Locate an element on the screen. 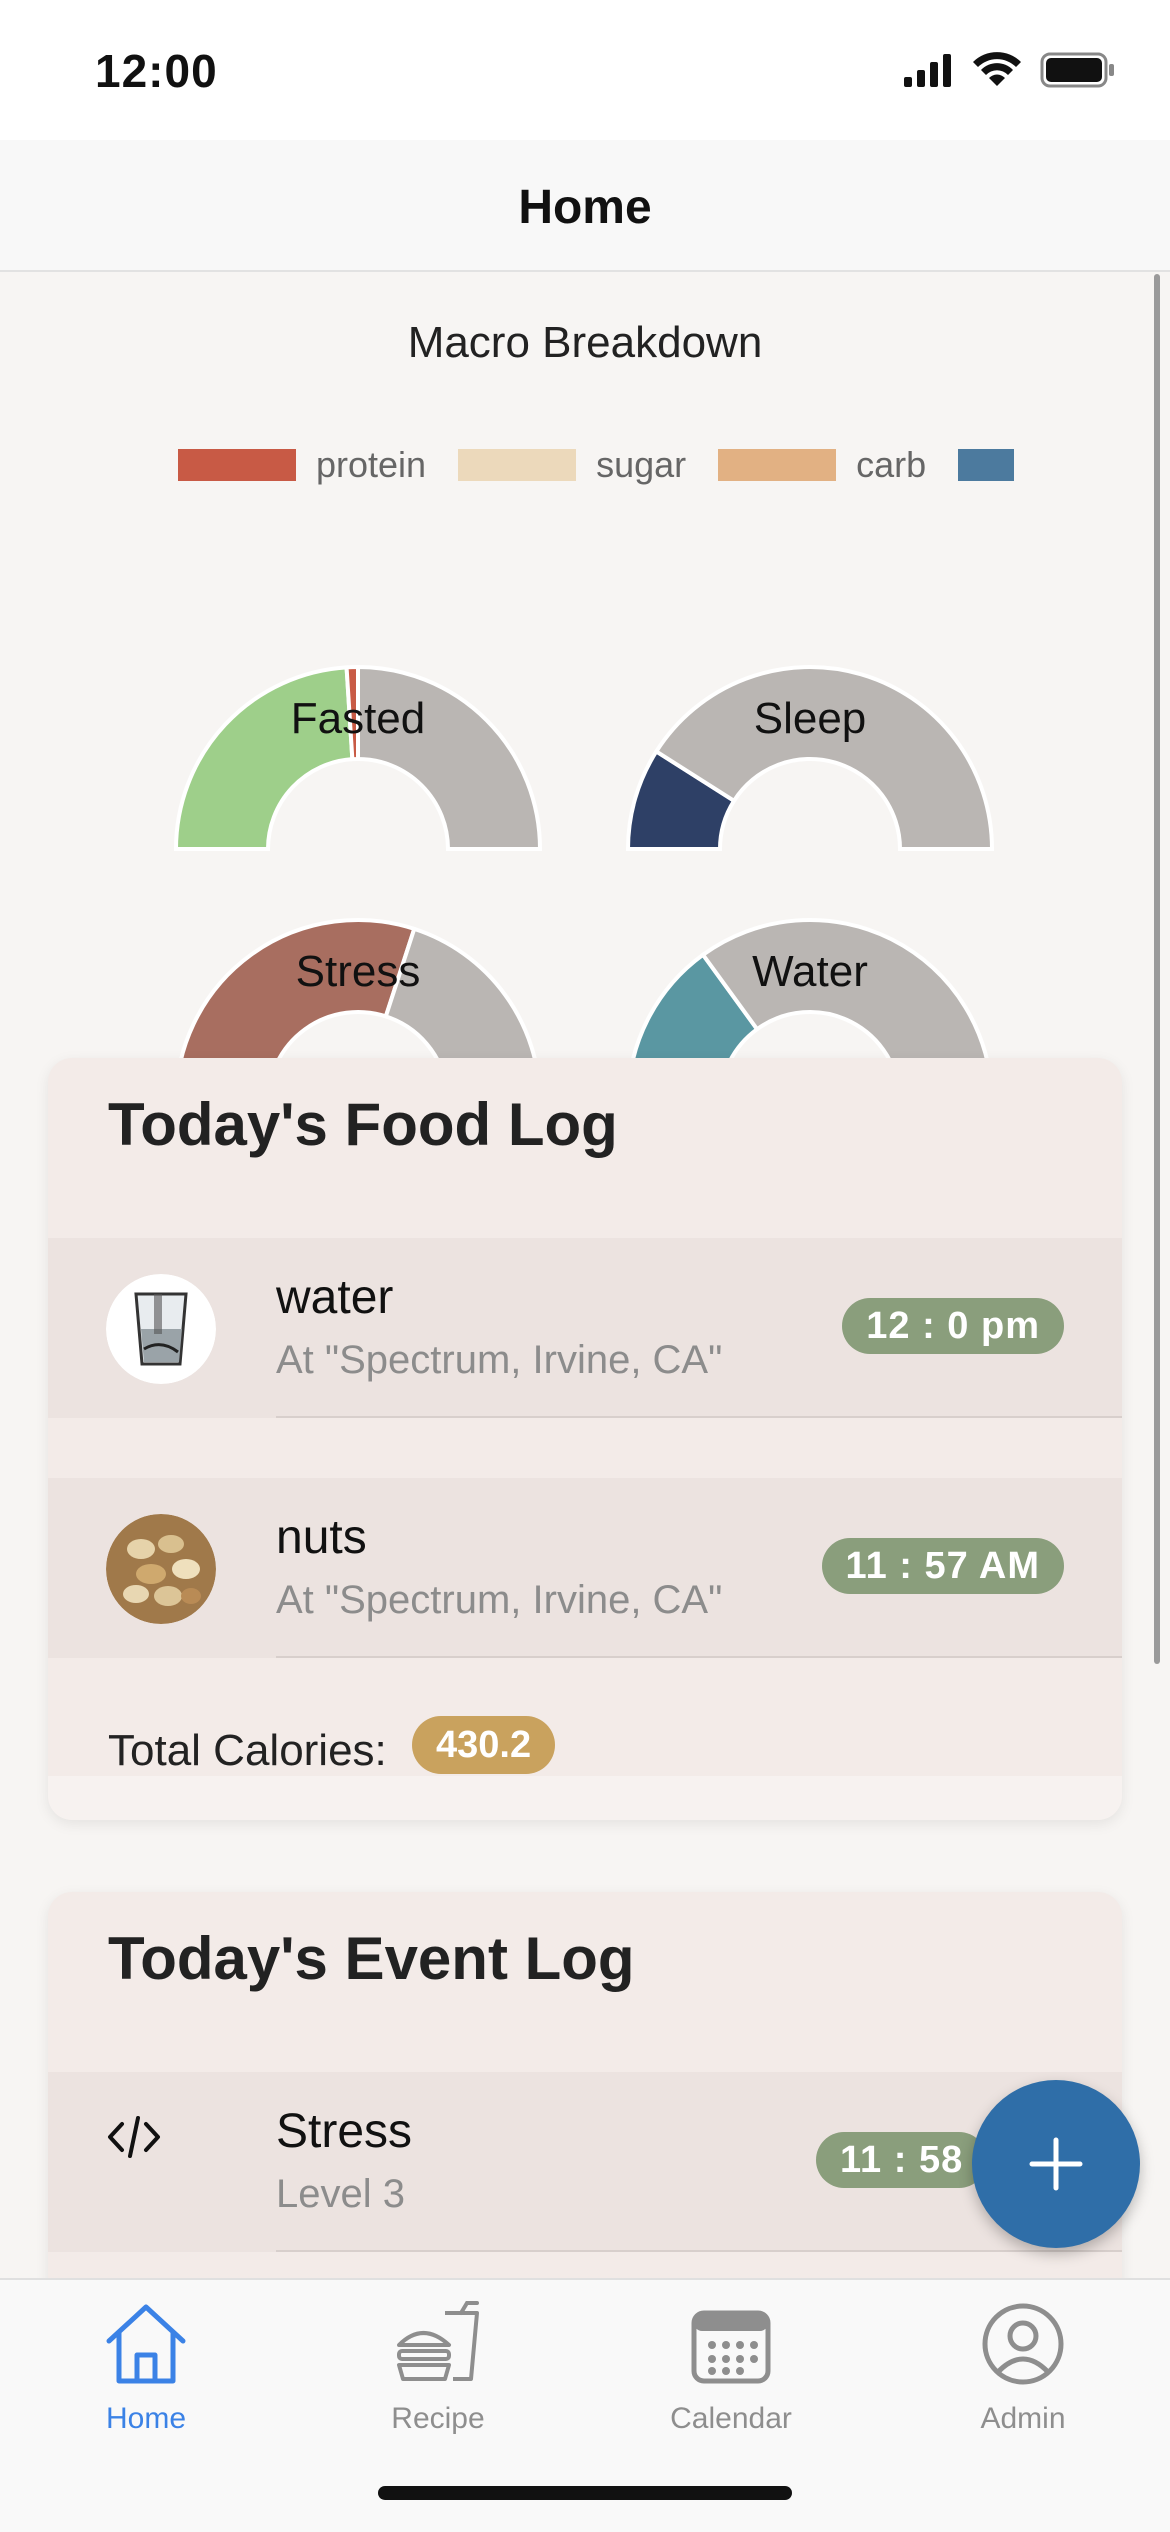 The height and width of the screenshot is (2532, 1170). status-icons is located at coordinates (1009, 70).